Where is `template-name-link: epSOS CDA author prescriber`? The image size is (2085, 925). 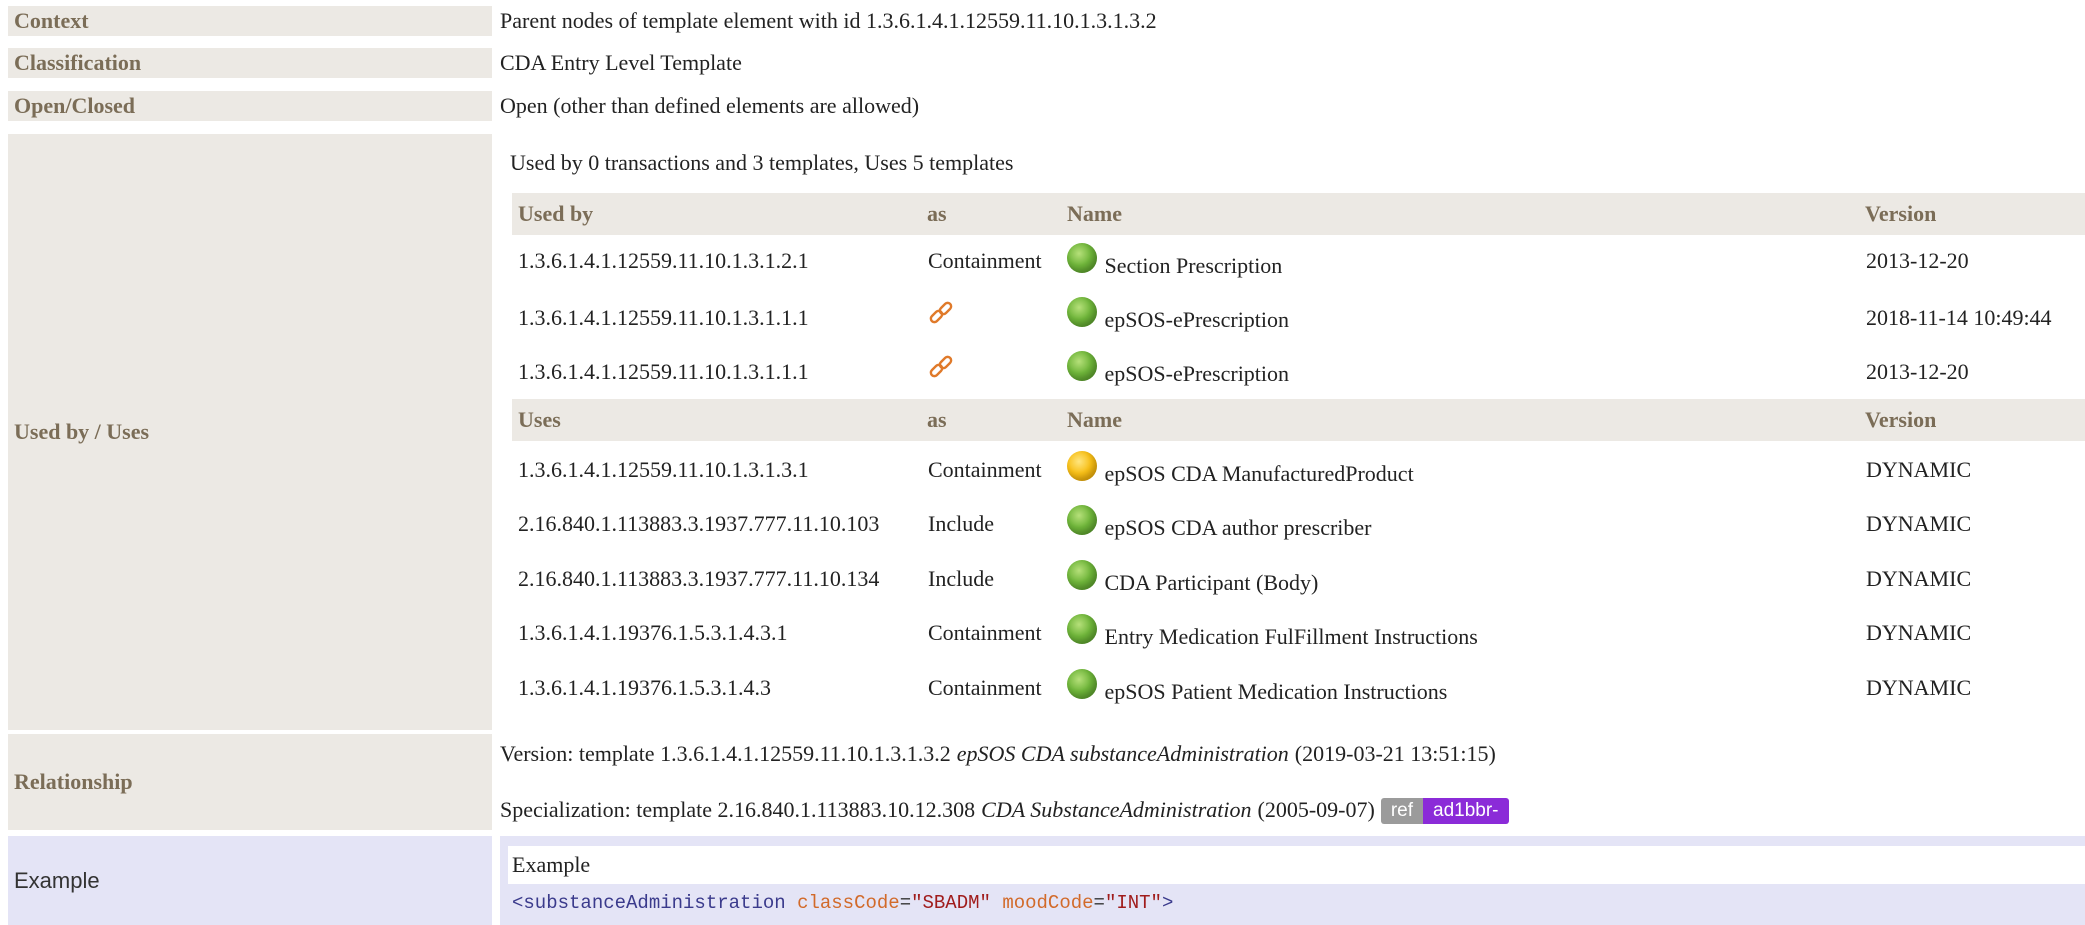
template-name-link: epSOS CDA author prescriber is located at coordinates (1238, 527).